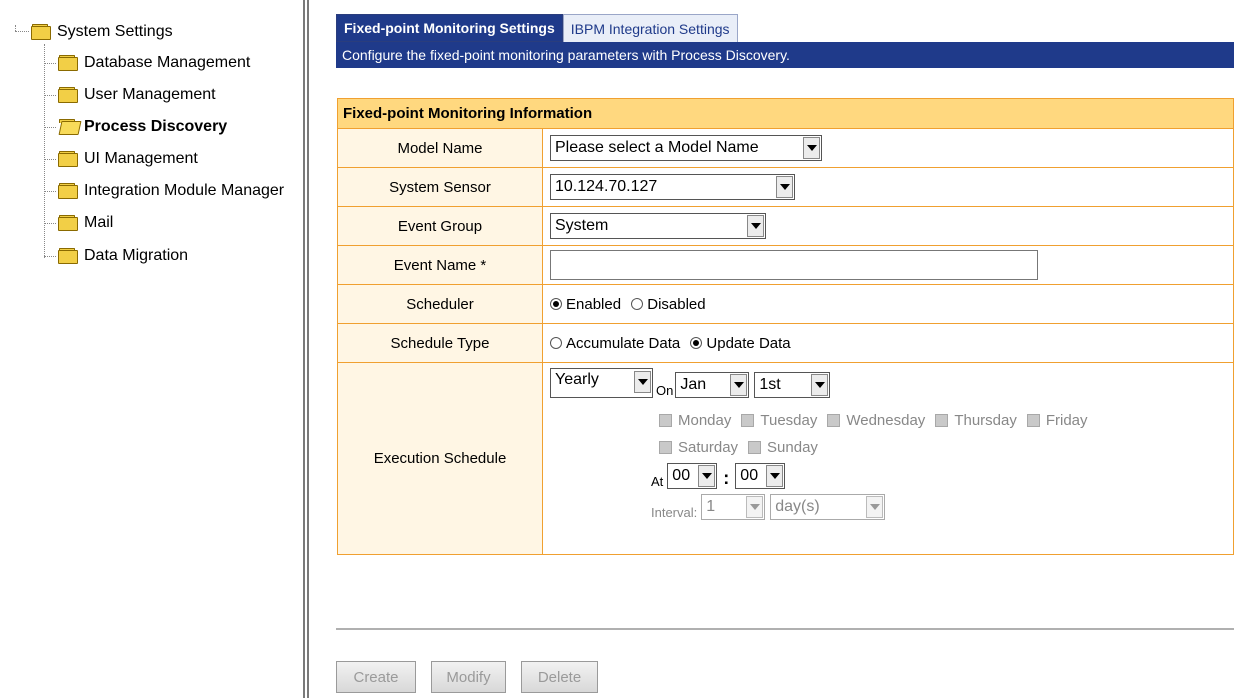  Describe the element at coordinates (150, 94) in the screenshot. I see `tree-item-label: User Management` at that location.